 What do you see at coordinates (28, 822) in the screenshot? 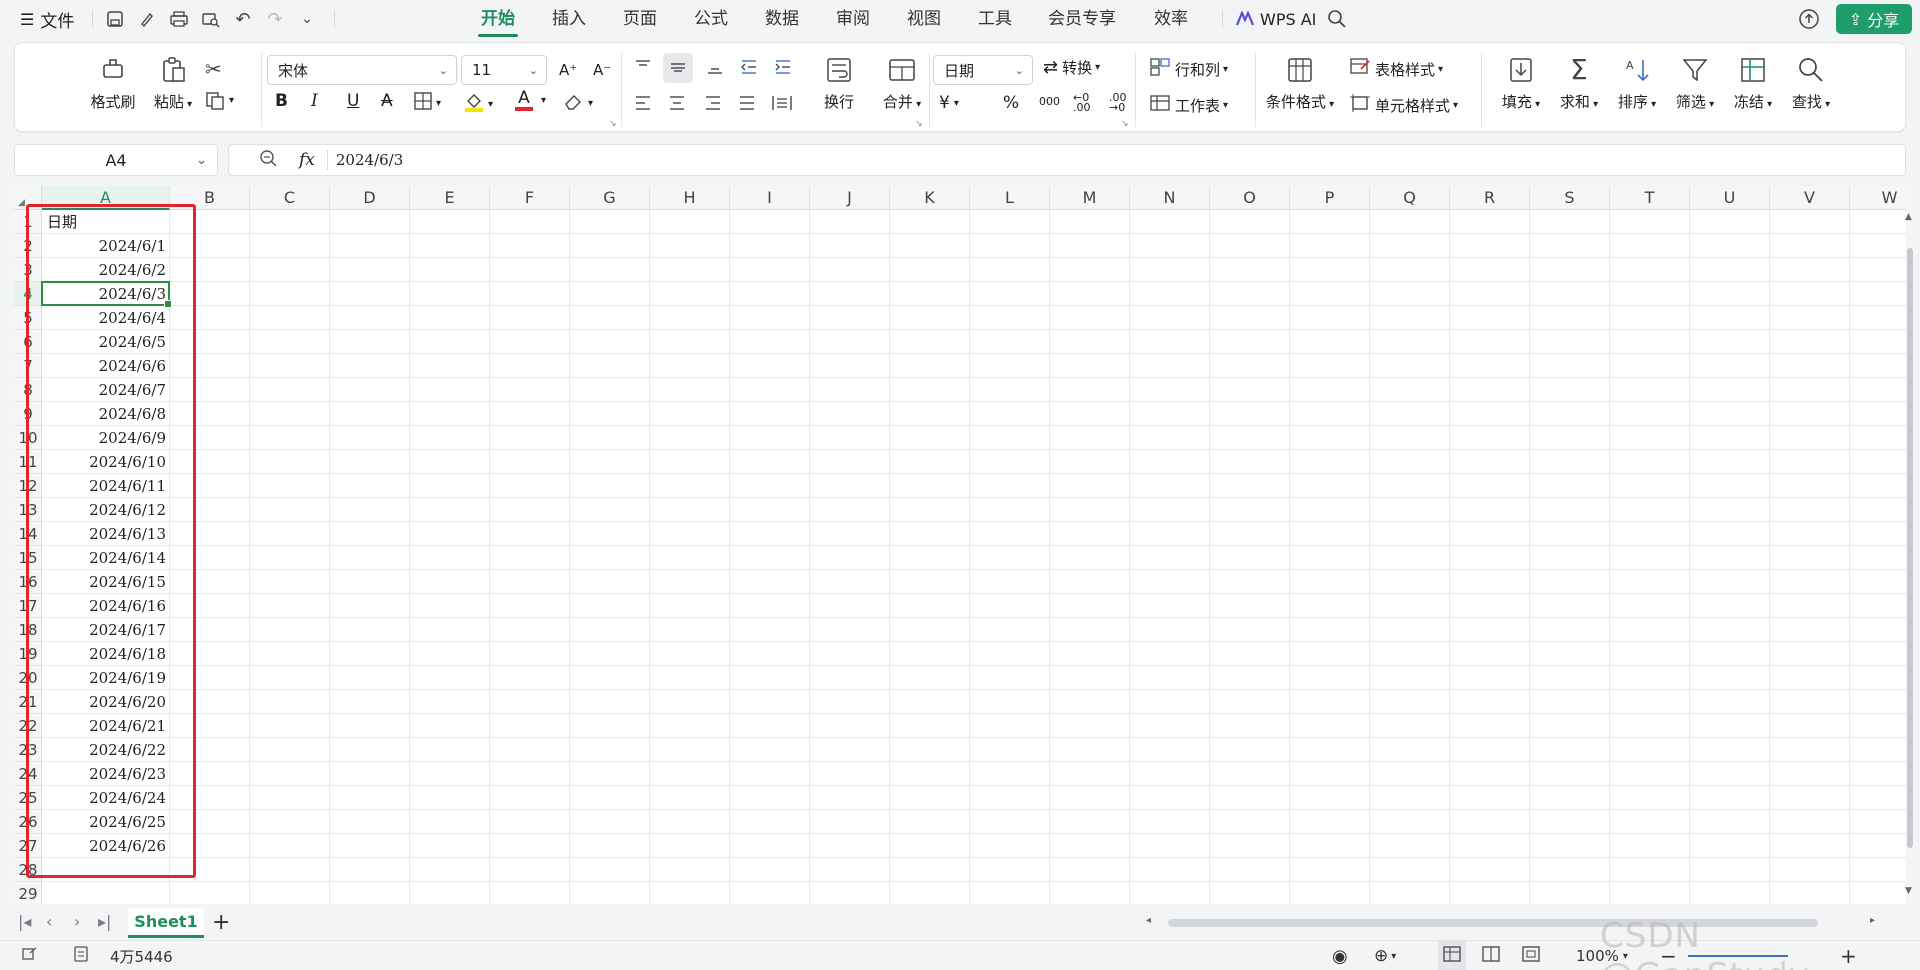
I see `row-header-26: 26` at bounding box center [28, 822].